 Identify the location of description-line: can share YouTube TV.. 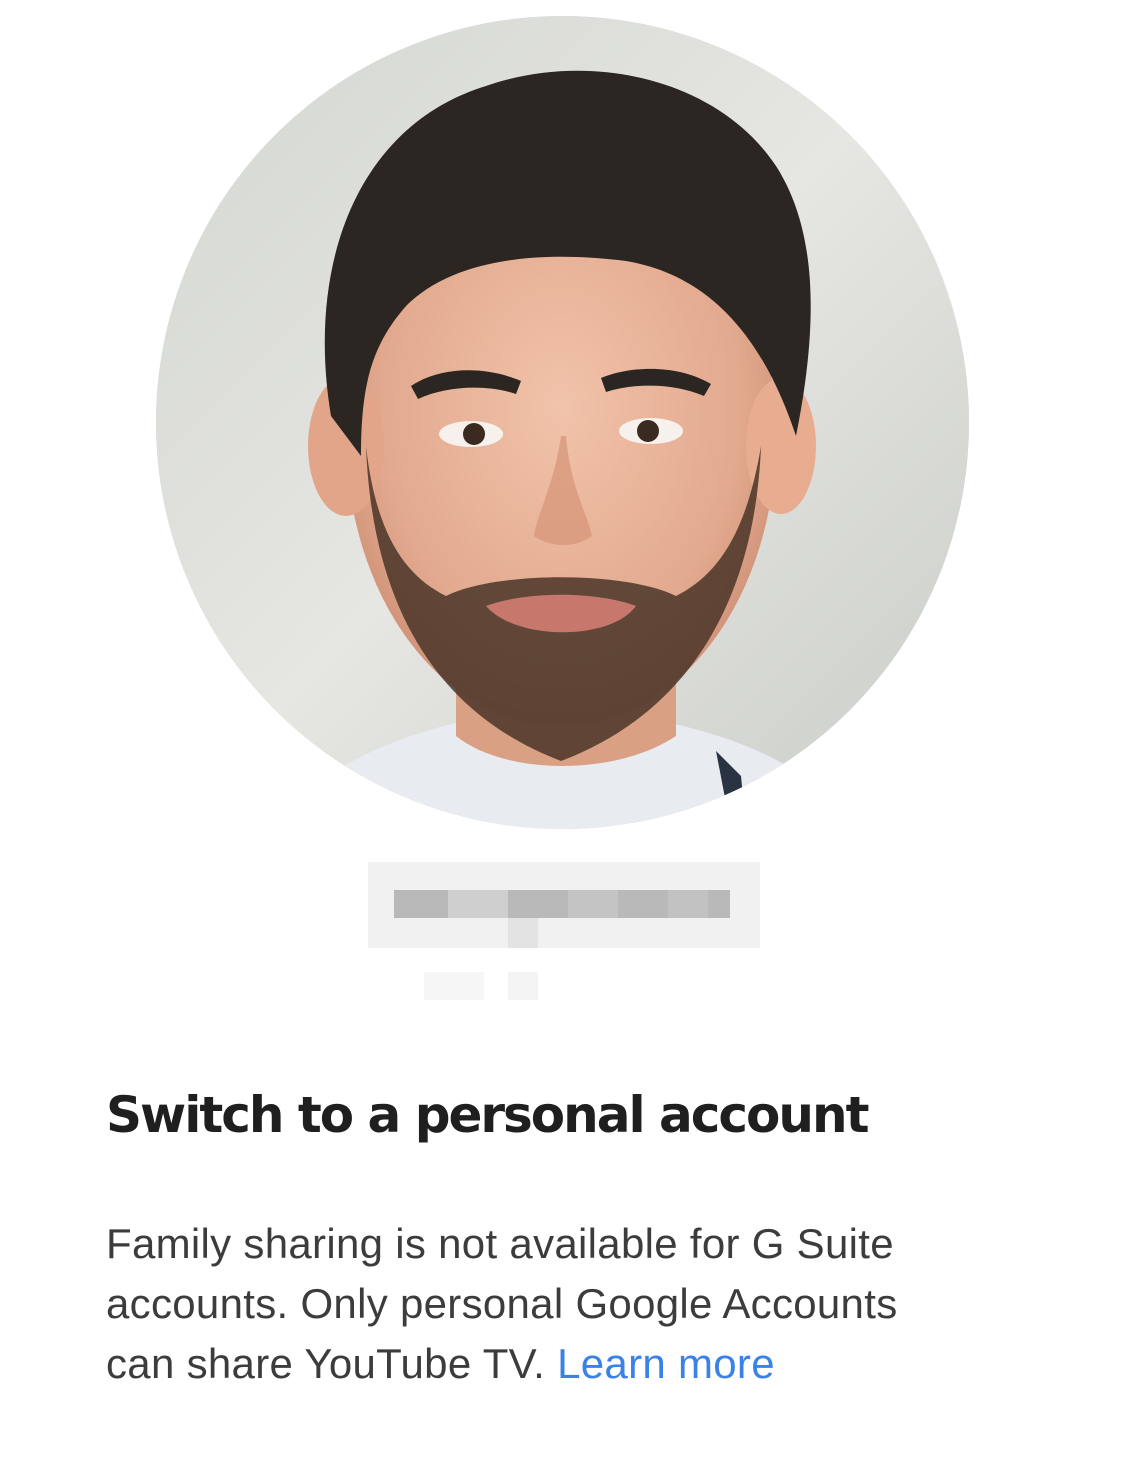
(326, 1363).